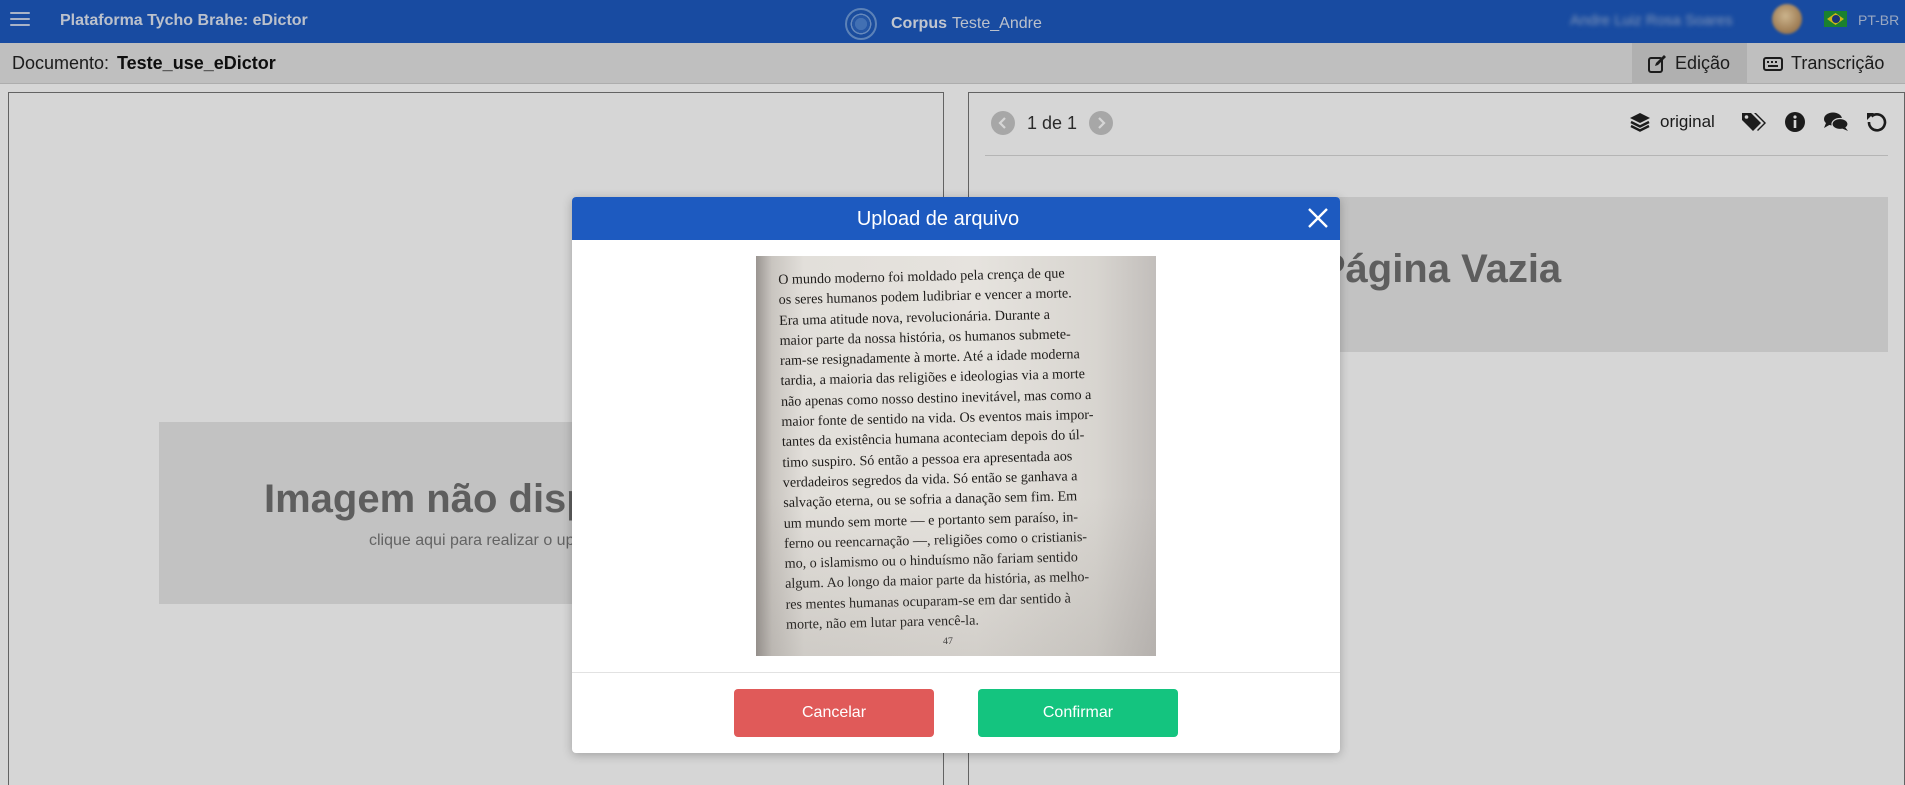  Describe the element at coordinates (834, 713) in the screenshot. I see `cancel-button: Cancelar` at that location.